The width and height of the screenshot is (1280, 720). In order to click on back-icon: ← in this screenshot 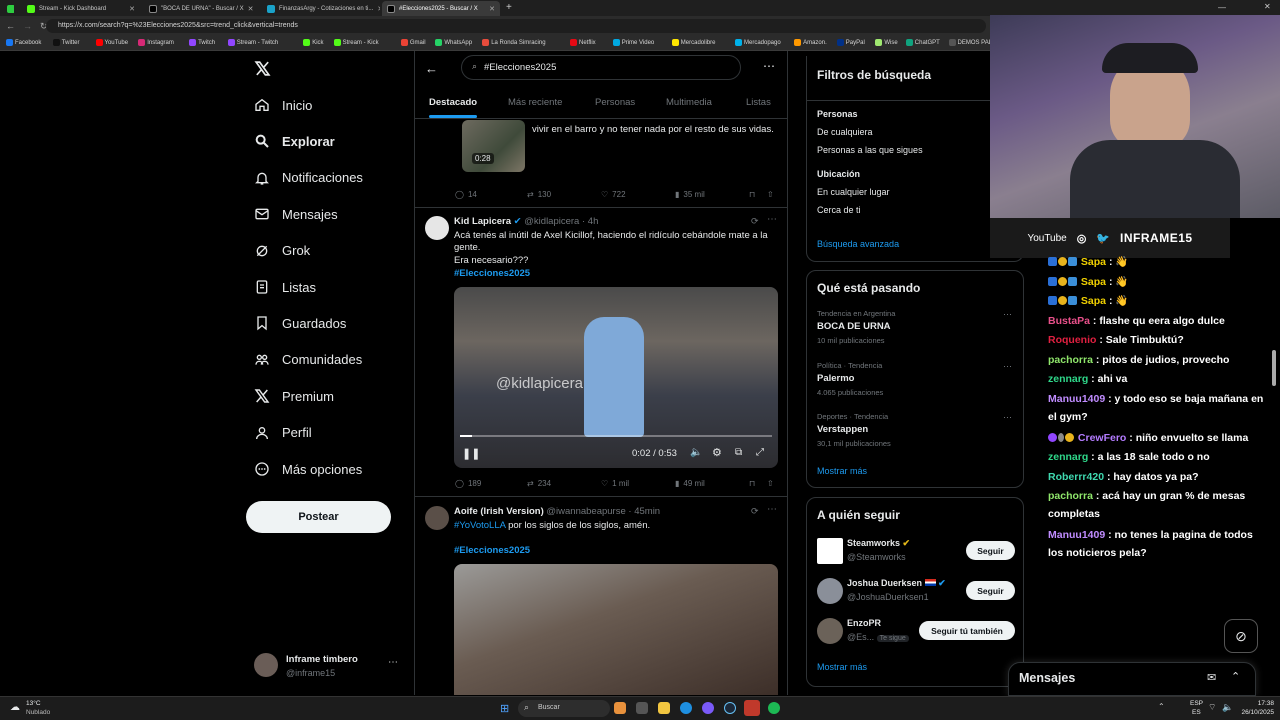, I will do `click(10, 26)`.